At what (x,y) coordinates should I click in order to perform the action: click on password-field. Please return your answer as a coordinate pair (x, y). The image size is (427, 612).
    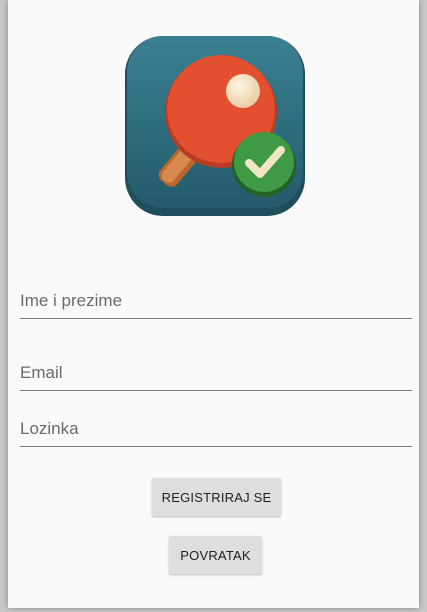
    Looking at the image, I should click on (216, 429).